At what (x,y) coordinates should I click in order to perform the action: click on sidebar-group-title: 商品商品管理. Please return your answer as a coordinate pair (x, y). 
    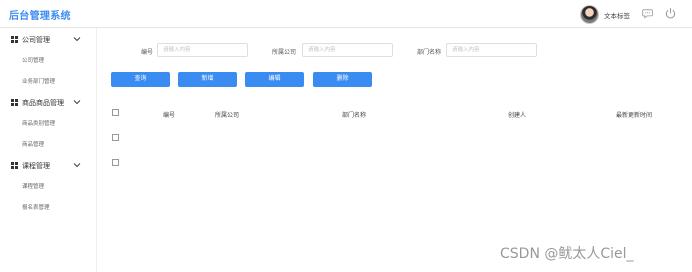
    Looking at the image, I should click on (43, 103).